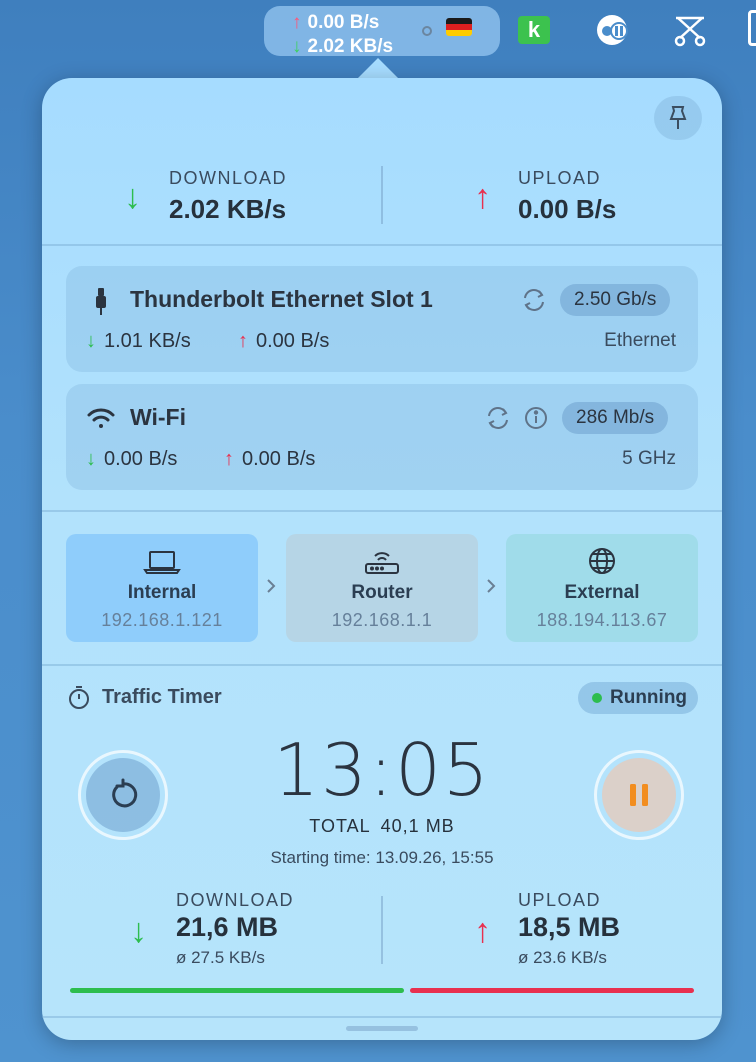 This screenshot has height=1062, width=756. I want to click on pin-button, so click(678, 118).